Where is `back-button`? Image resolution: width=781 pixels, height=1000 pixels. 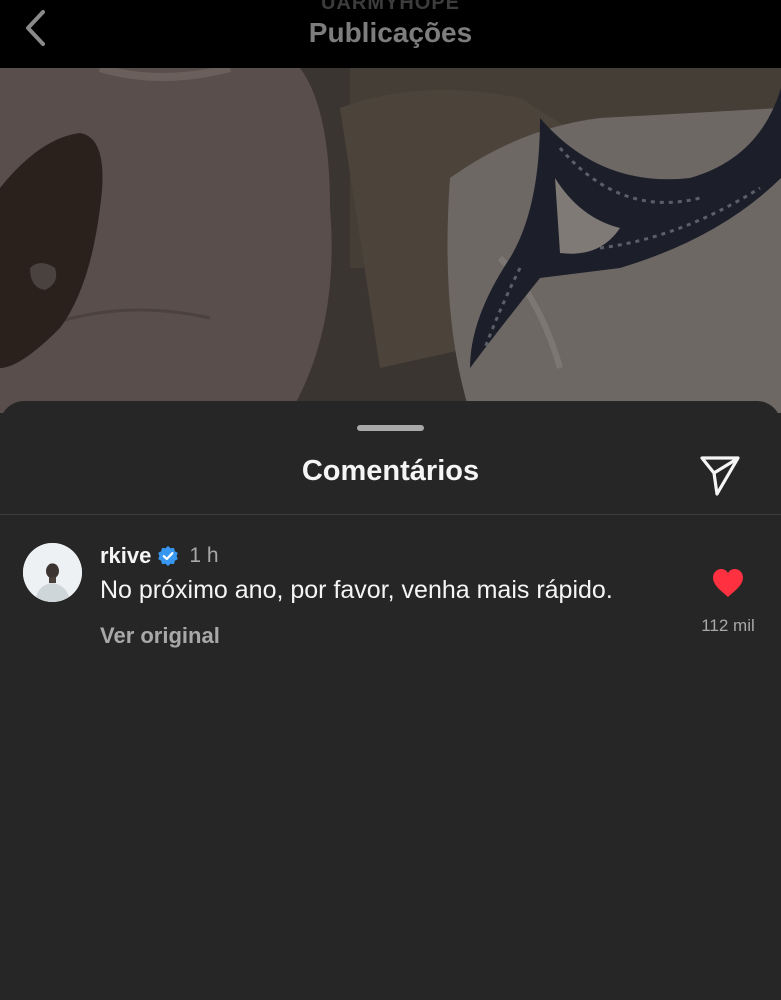 back-button is located at coordinates (38, 28).